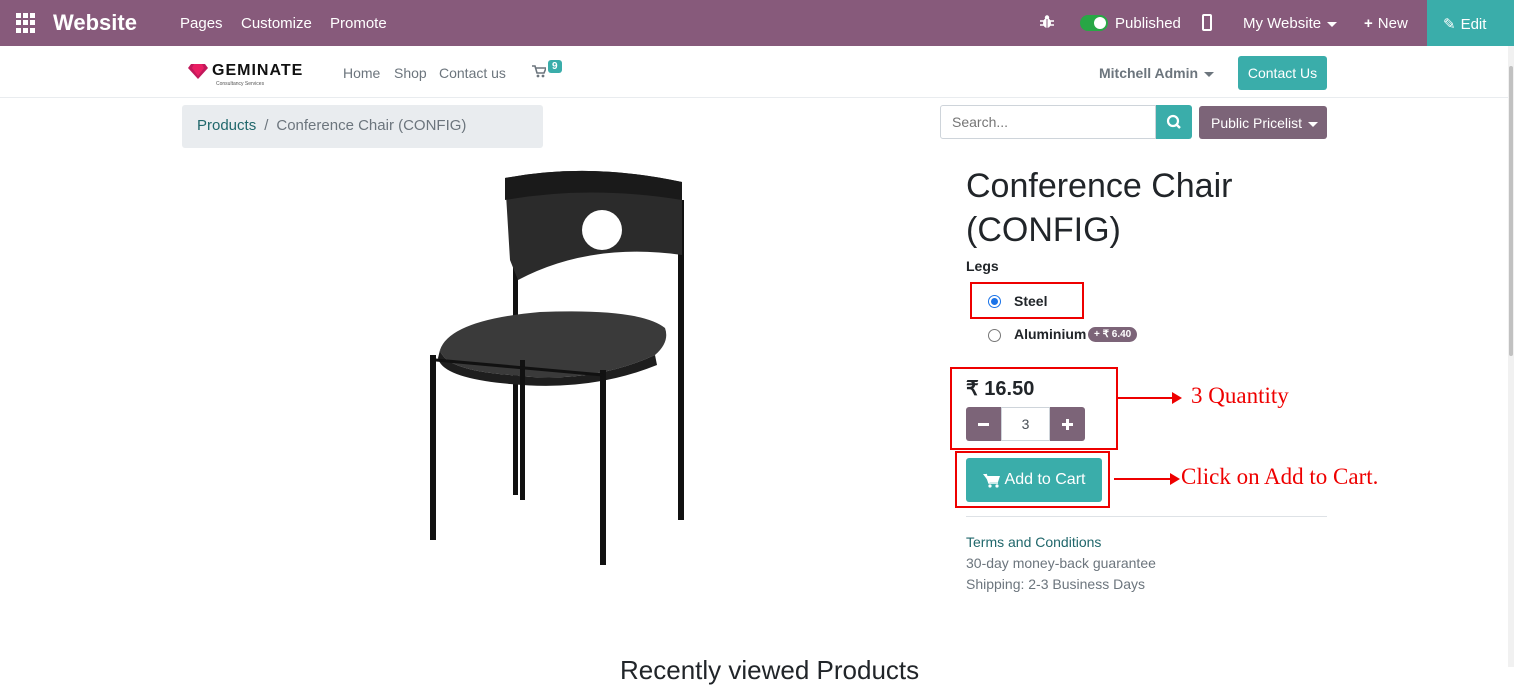 The width and height of the screenshot is (1514, 686). Describe the element at coordinates (95, 22) in the screenshot. I see `app-brand-title: Website` at that location.